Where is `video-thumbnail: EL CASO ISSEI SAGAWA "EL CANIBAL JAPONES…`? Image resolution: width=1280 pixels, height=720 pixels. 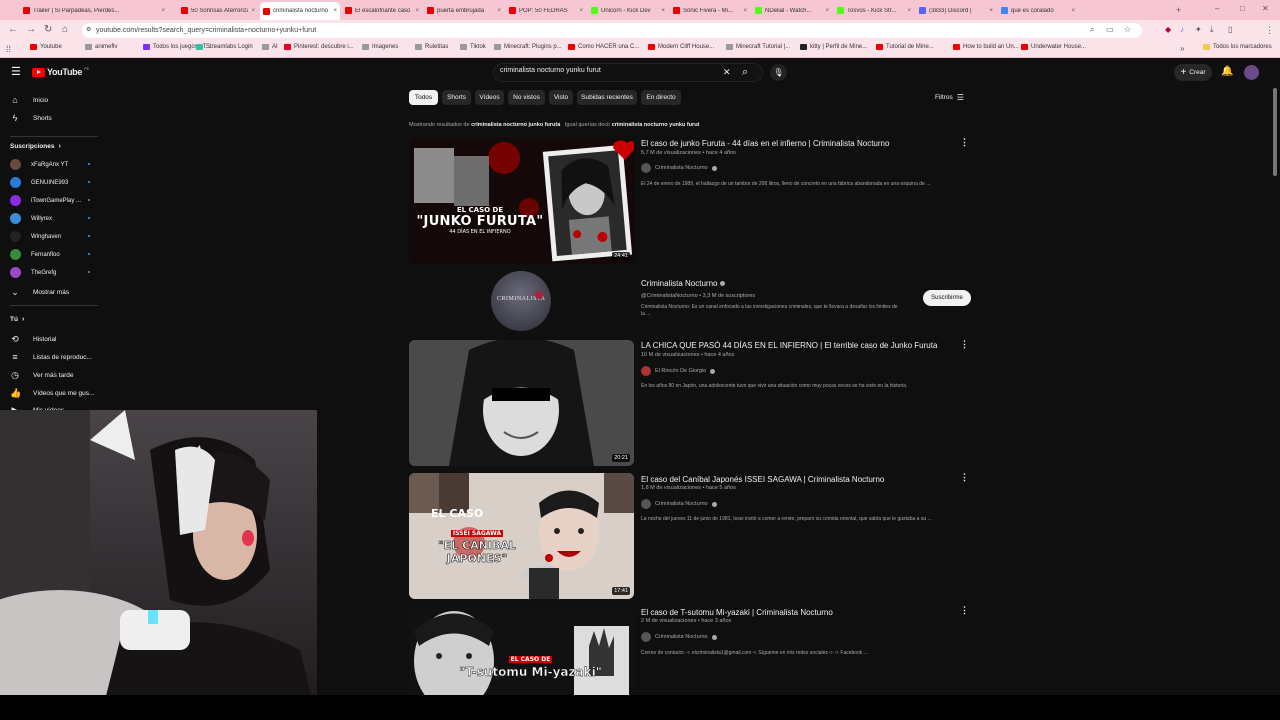 video-thumbnail: EL CASO ISSEI SAGAWA "EL CANIBAL JAPONES… is located at coordinates (521, 536).